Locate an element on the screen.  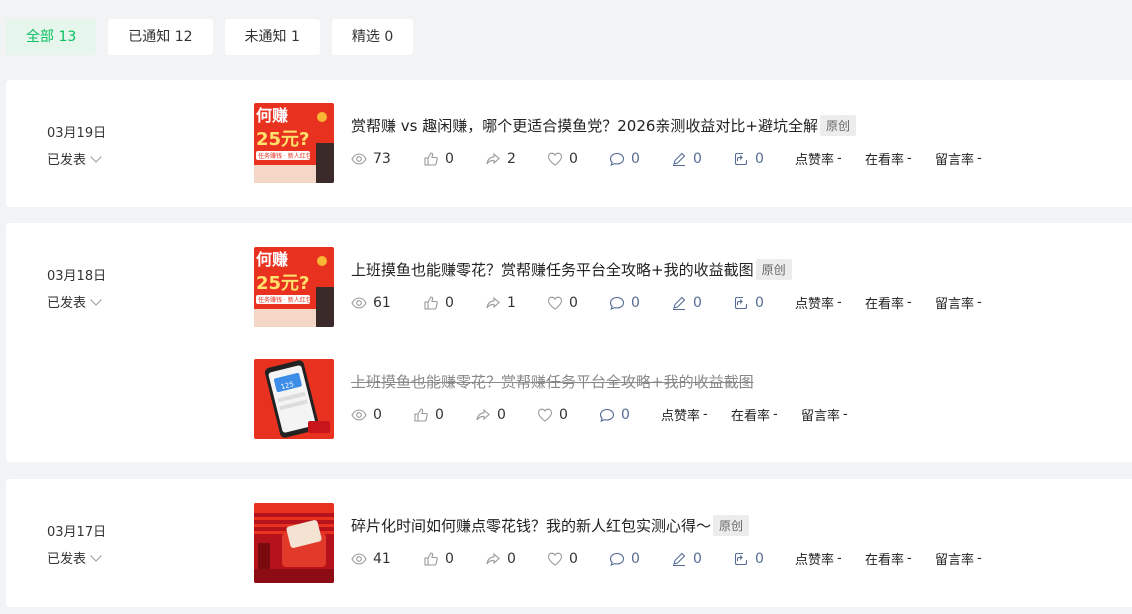
article-stats: 61 0 1 0 0 0 0 点赞率 - 在看率 - 留言率 - is located at coordinates (678, 302).